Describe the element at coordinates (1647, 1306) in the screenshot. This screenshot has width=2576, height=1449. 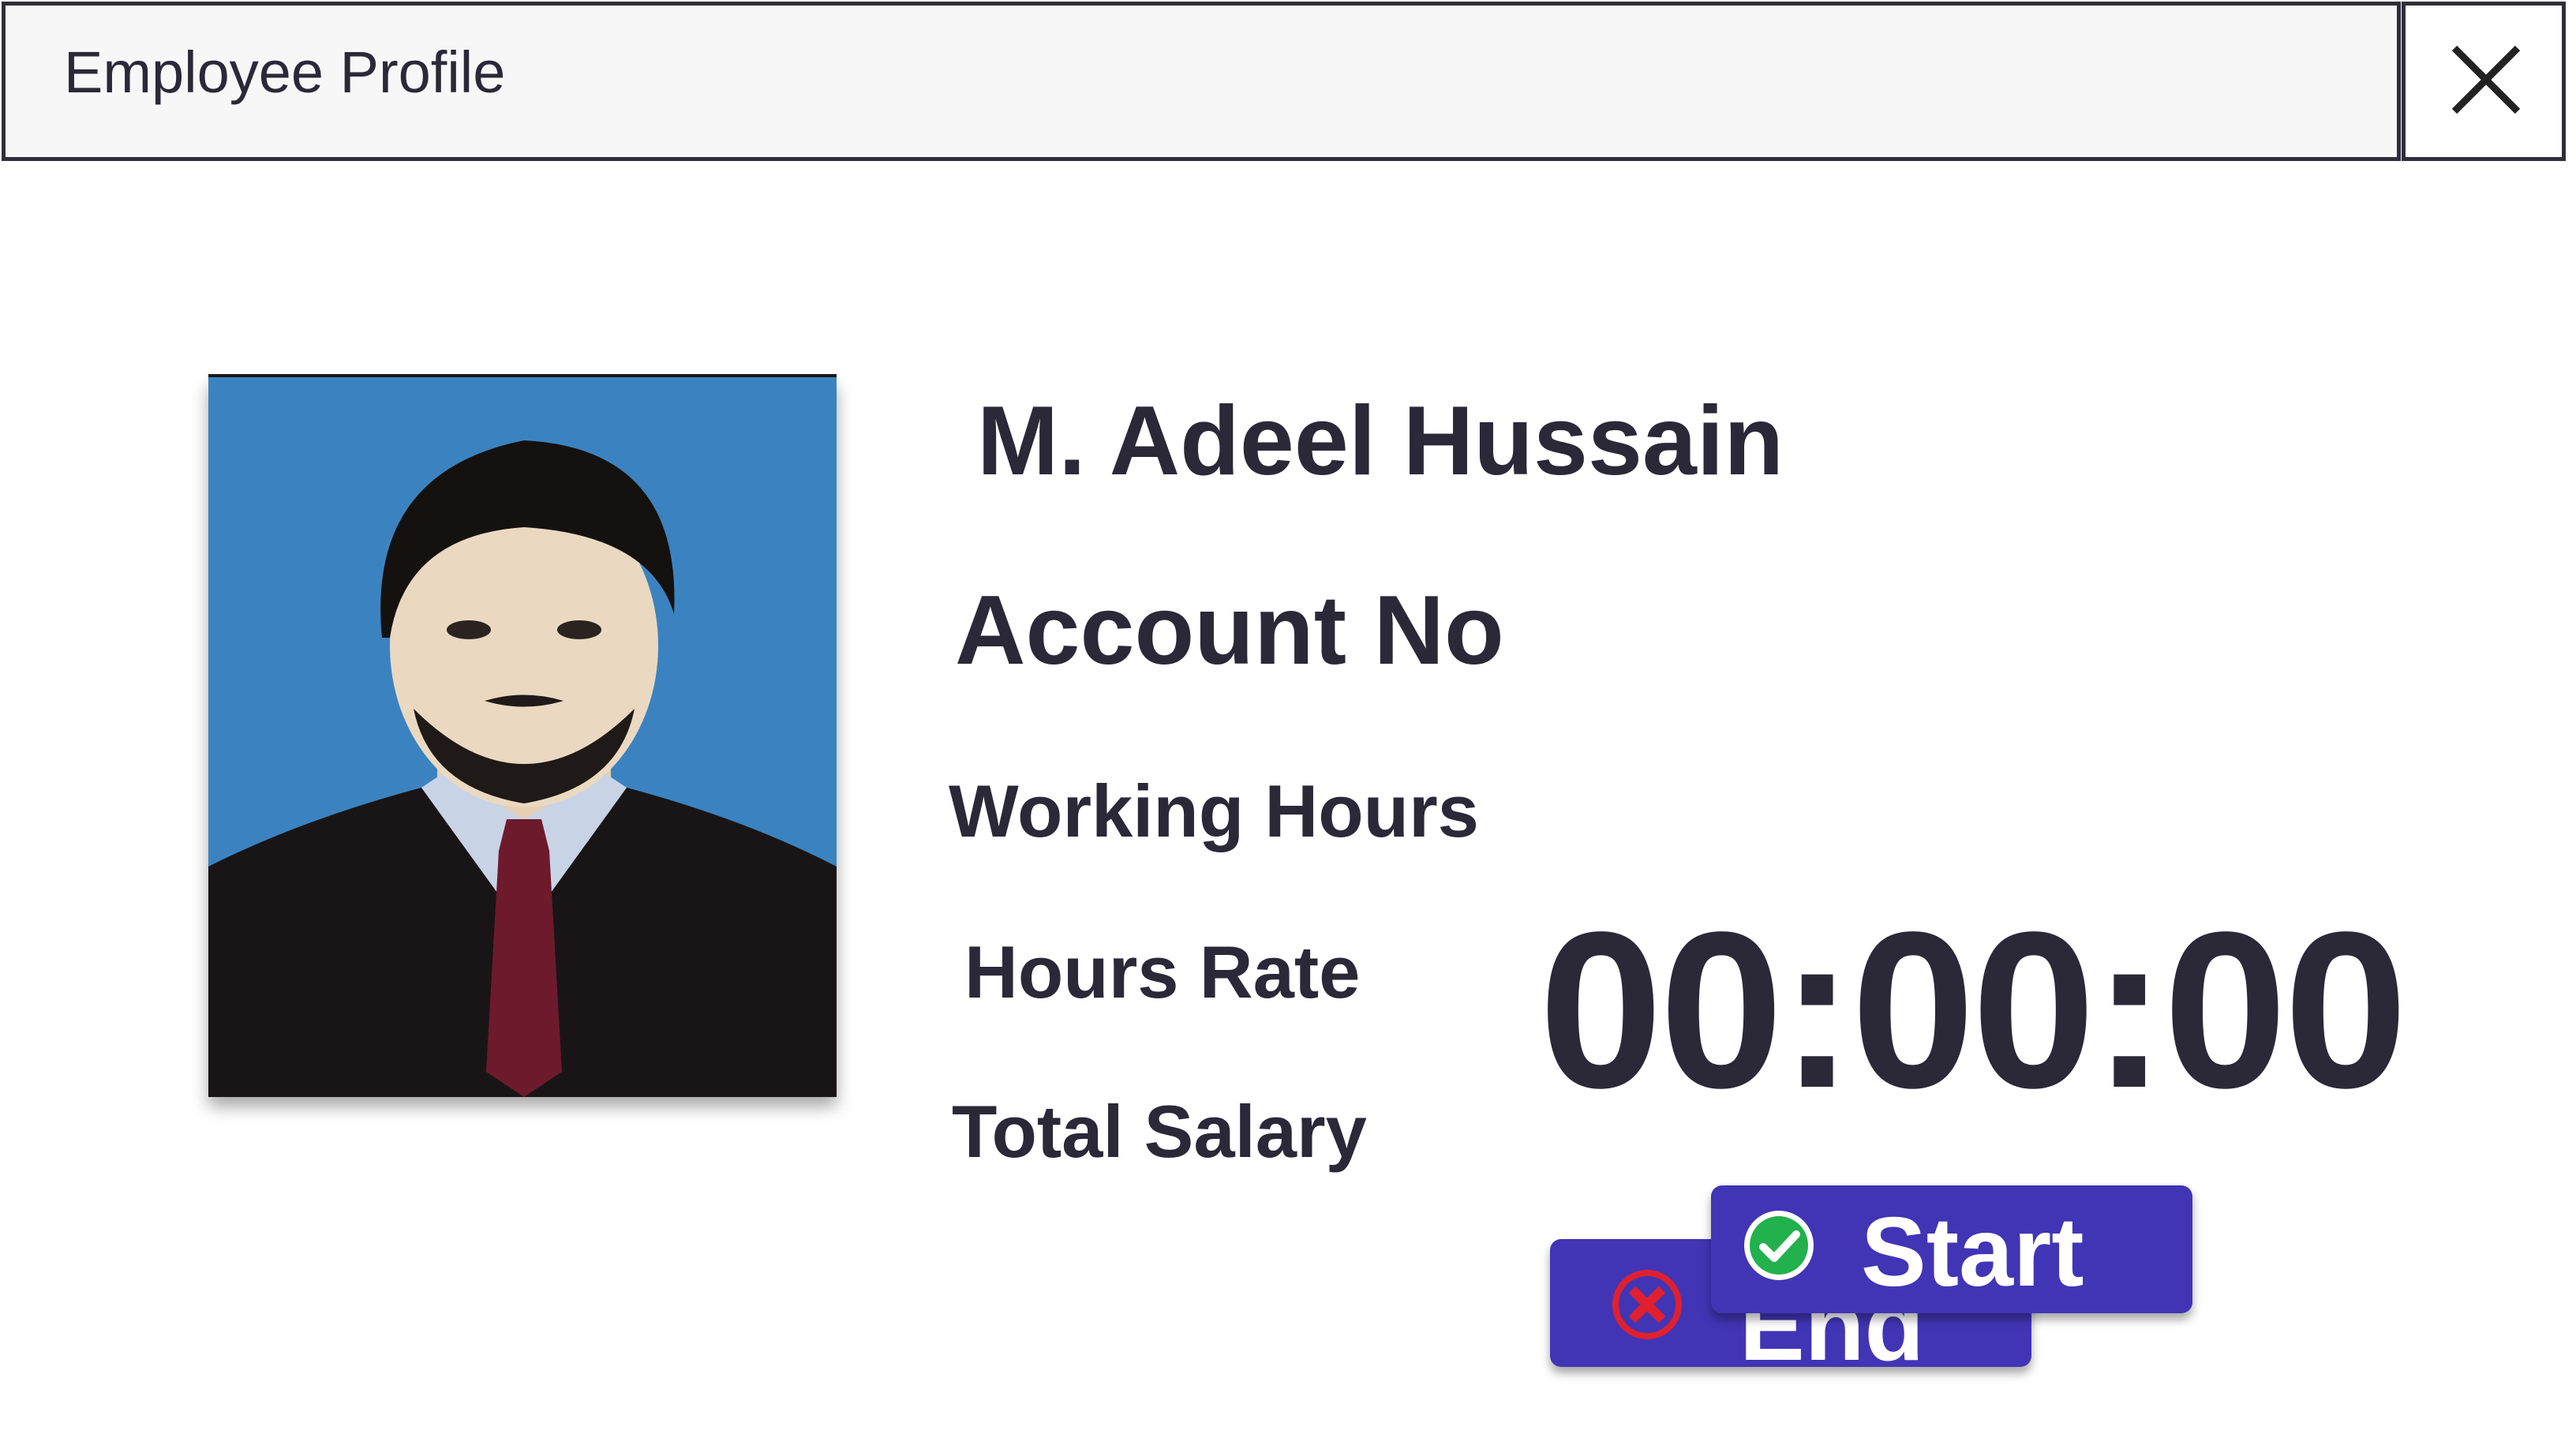
I see `cross-circle-icon` at that location.